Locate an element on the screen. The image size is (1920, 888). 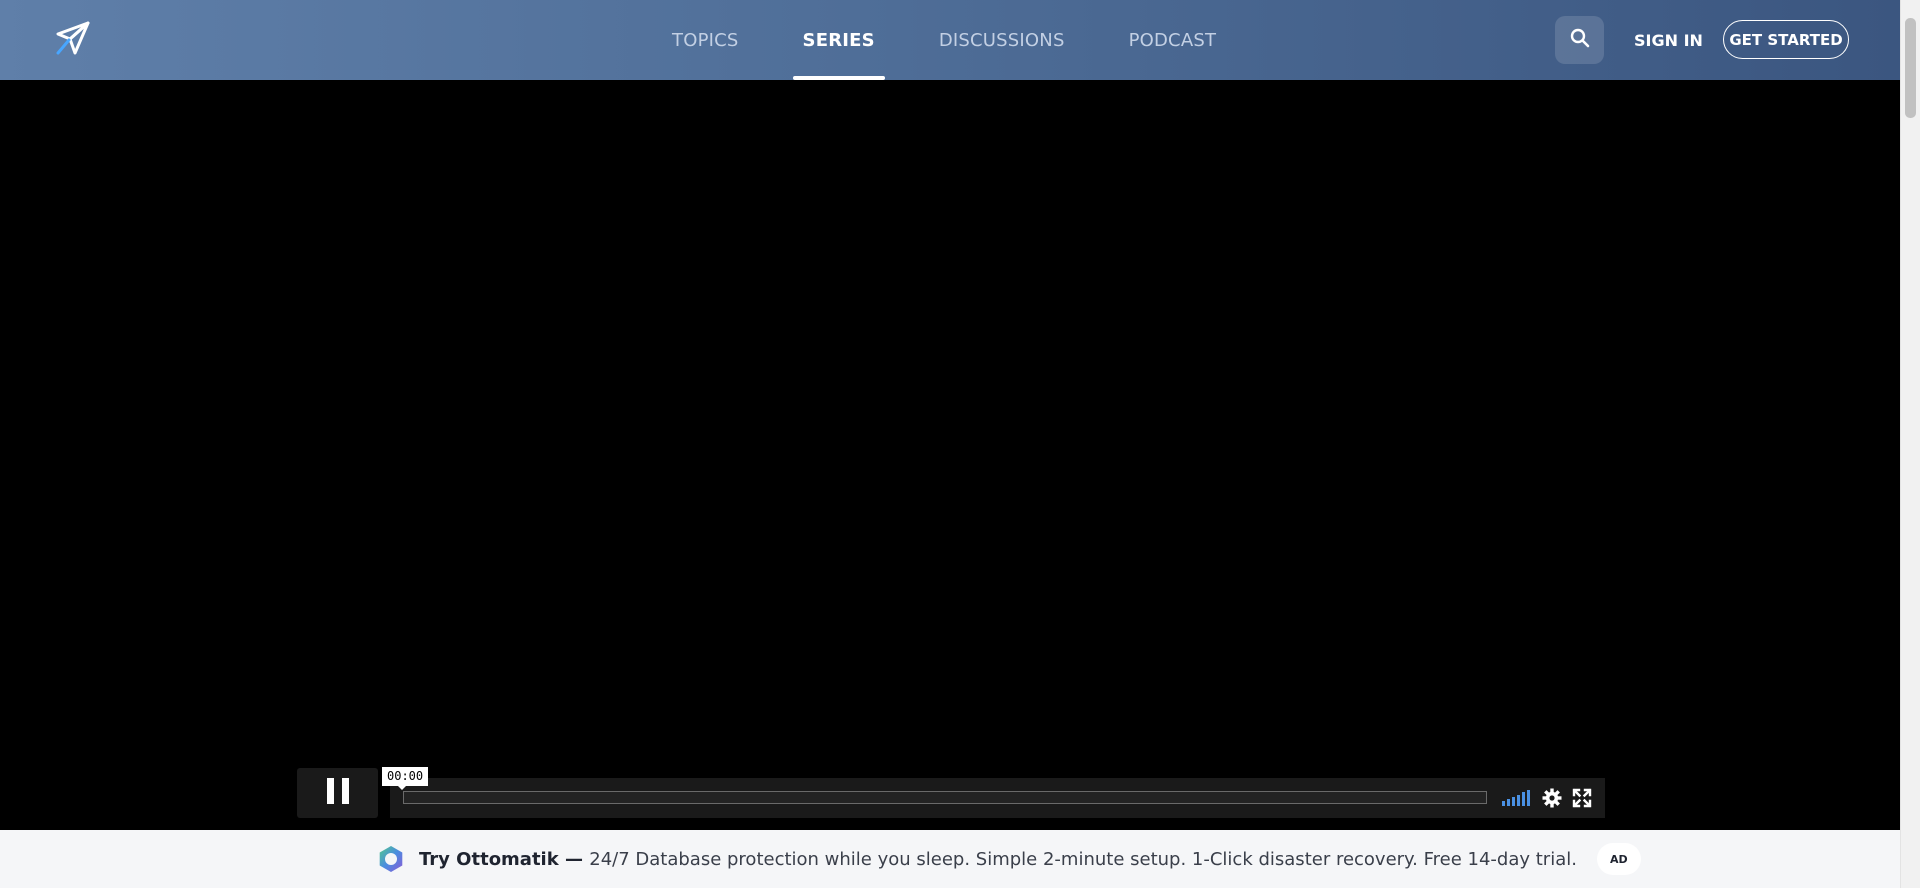
nav-series-label: SERIES is located at coordinates (838, 40).